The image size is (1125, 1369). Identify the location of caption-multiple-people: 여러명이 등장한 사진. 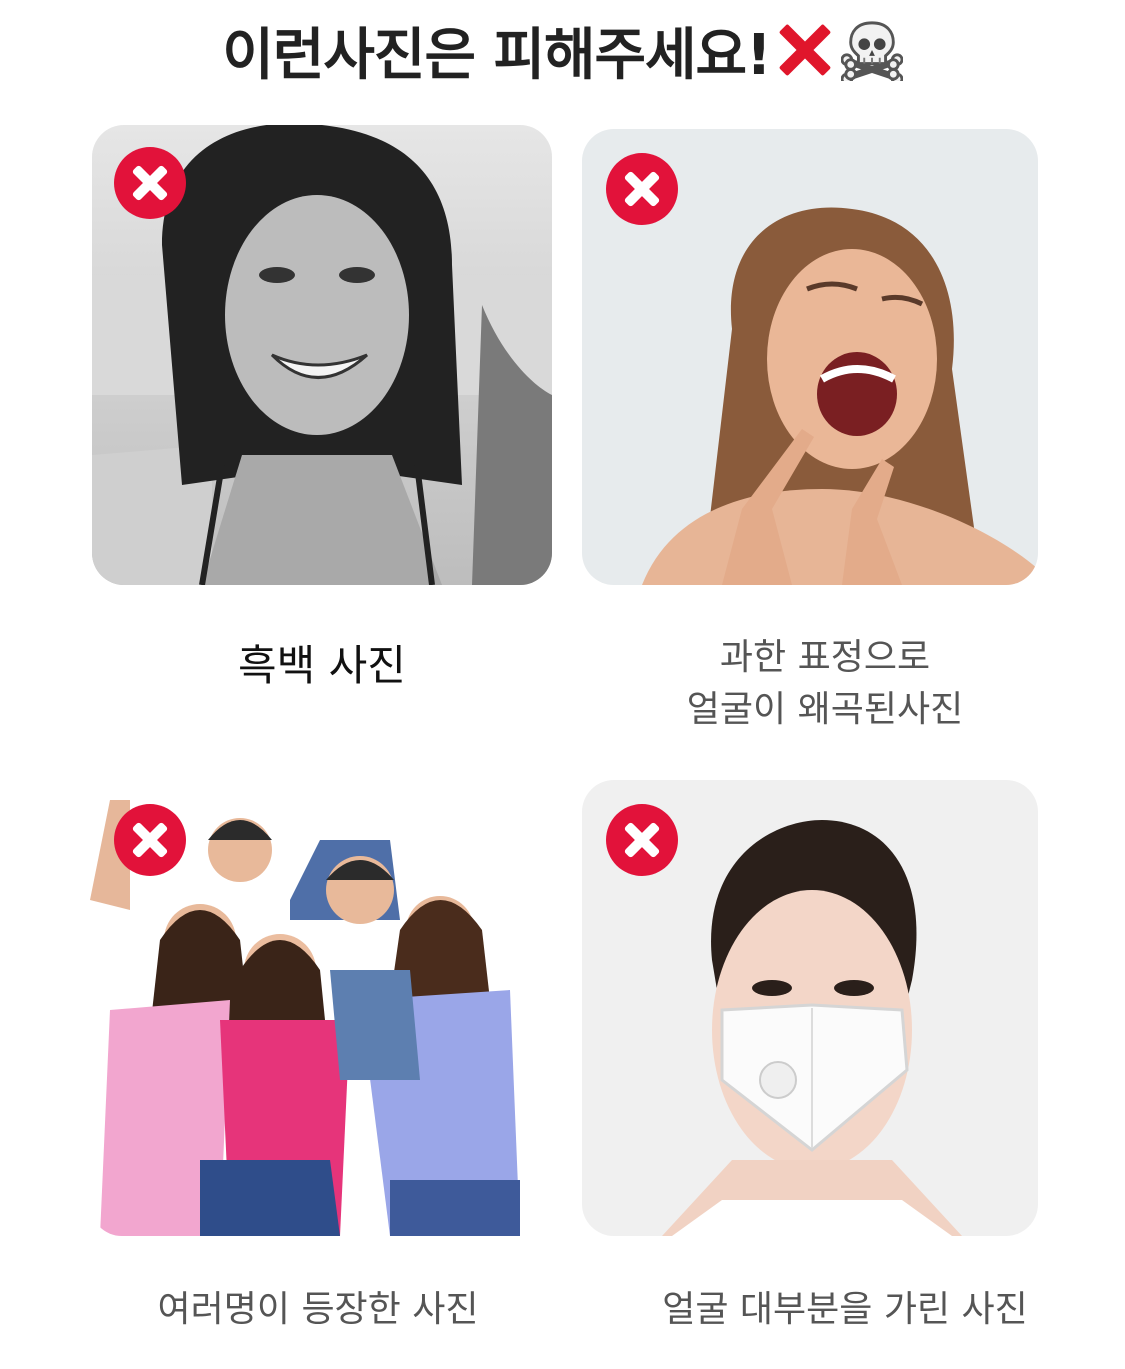
(318, 1310).